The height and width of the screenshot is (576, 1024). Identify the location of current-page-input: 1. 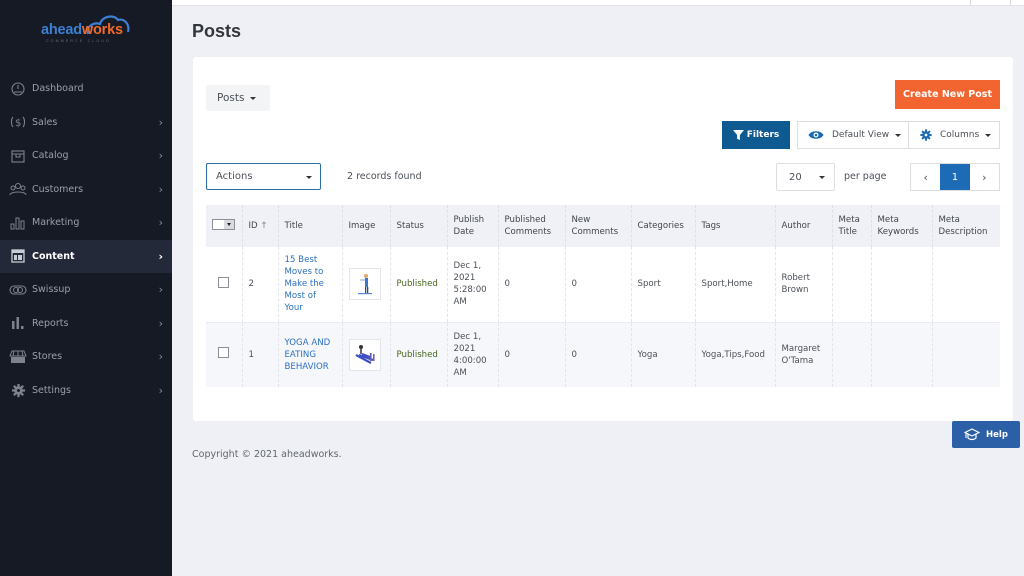
(955, 177).